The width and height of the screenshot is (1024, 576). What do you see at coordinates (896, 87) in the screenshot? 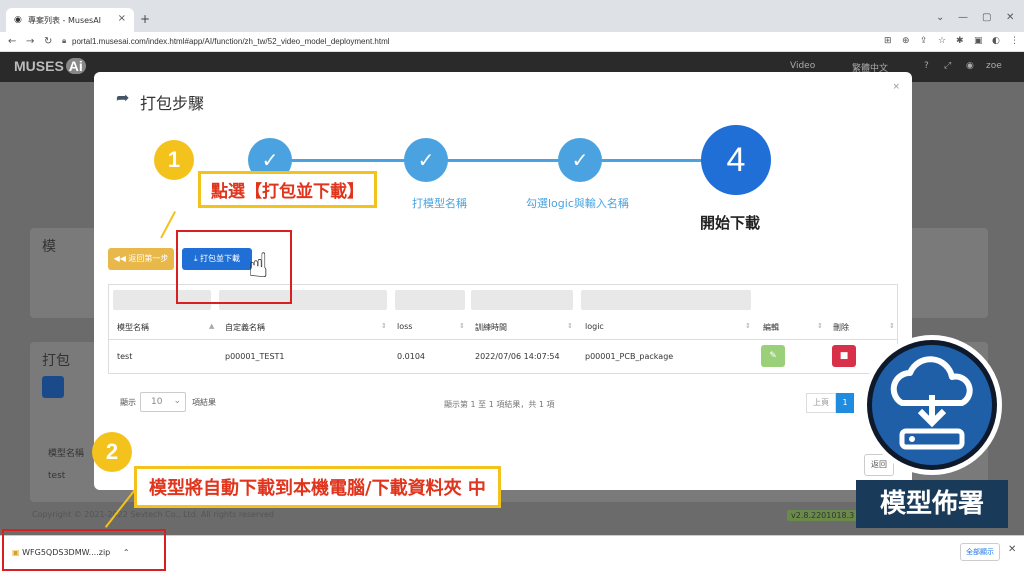
I see `modal-close-icon: ×` at bounding box center [896, 87].